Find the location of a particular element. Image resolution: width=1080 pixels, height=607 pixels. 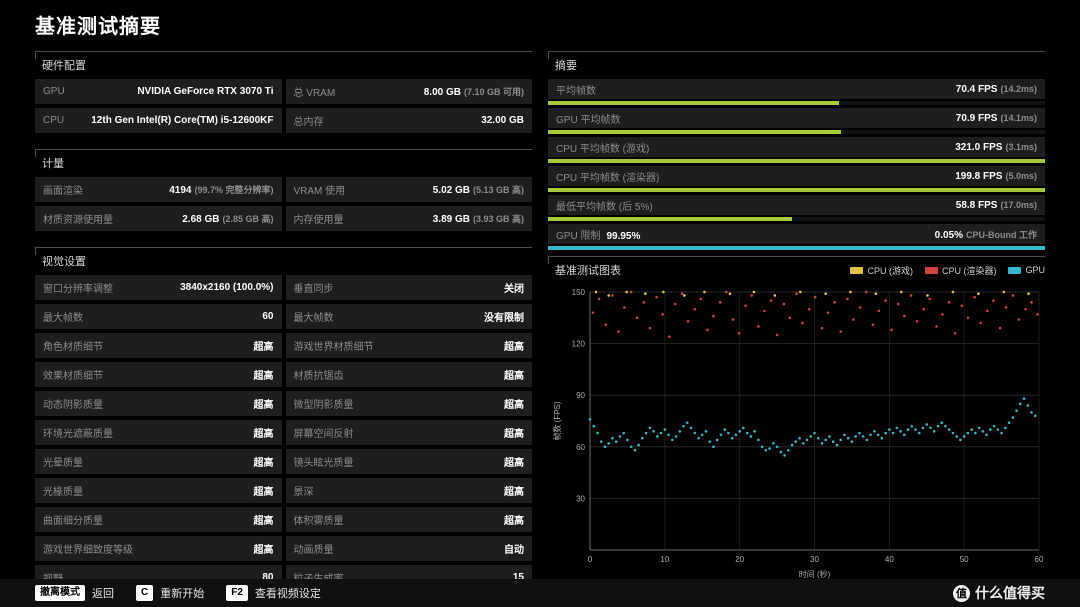

footer-action-video-settings: F2 查看视频设定 is located at coordinates (273, 593).